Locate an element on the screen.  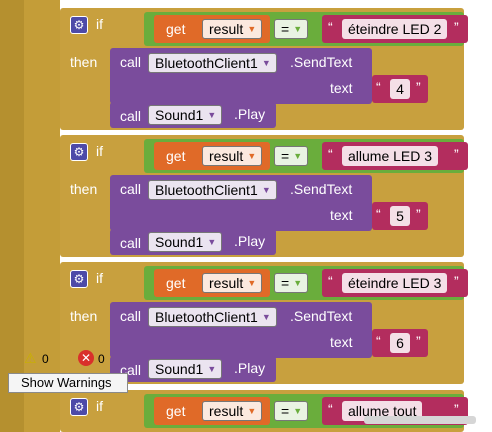
text-value: 5 is located at coordinates (400, 216).